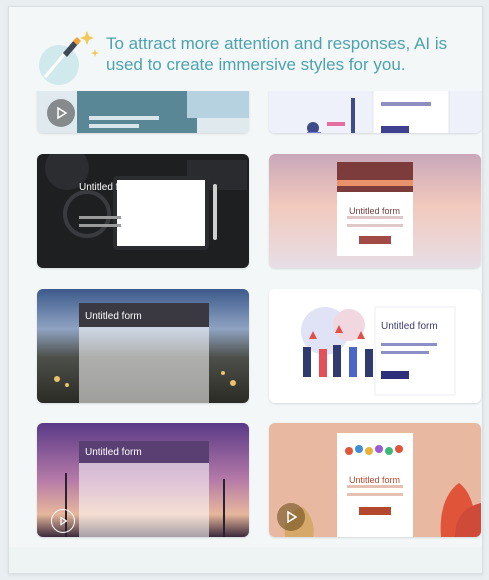 Image resolution: width=489 pixels, height=580 pixels. Describe the element at coordinates (245, 560) in the screenshot. I see `footer-bar` at that location.